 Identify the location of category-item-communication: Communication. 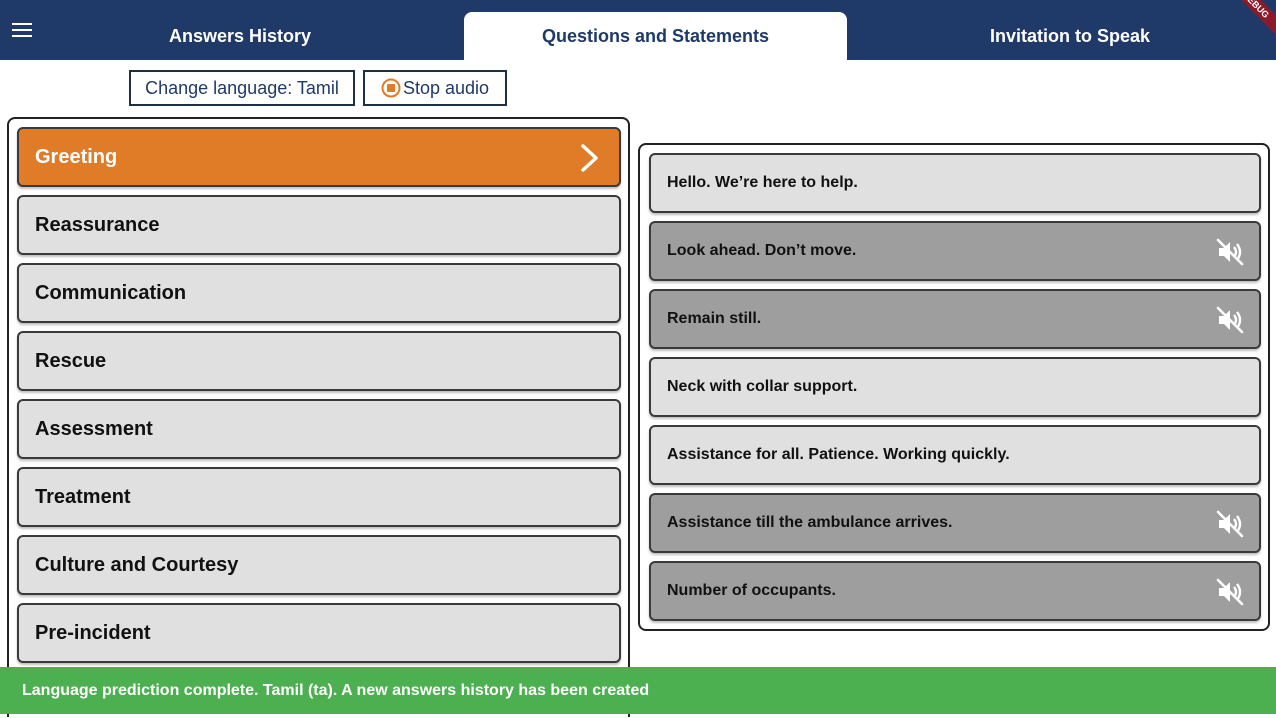
(319, 293).